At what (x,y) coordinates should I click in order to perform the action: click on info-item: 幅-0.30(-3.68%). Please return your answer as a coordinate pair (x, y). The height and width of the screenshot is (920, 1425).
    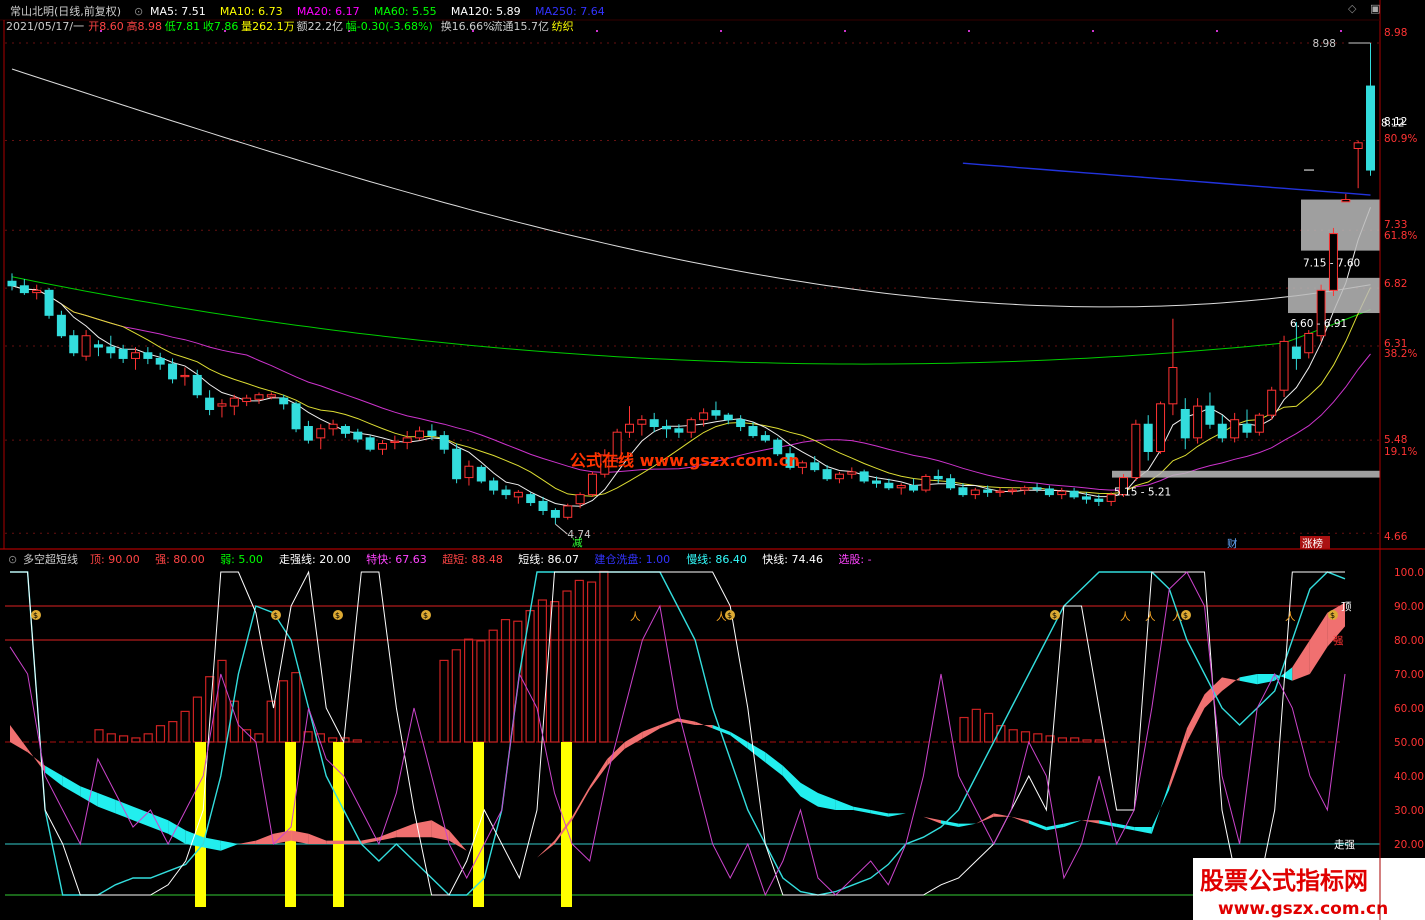
    Looking at the image, I should click on (389, 26).